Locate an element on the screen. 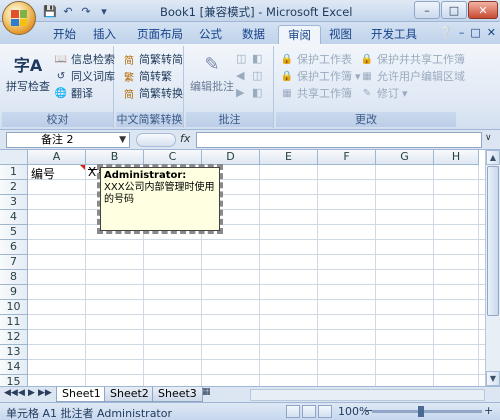  comment-text: XXX公司内部管理时使用的号码 is located at coordinates (159, 193).